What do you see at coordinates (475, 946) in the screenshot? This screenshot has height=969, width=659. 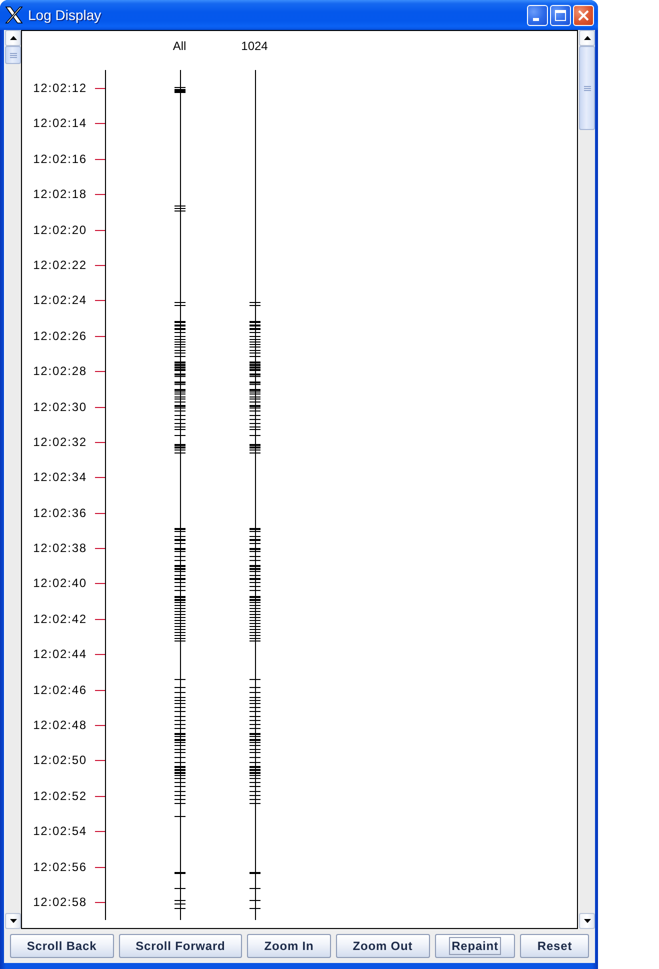 I see `action-button: Repaint` at bounding box center [475, 946].